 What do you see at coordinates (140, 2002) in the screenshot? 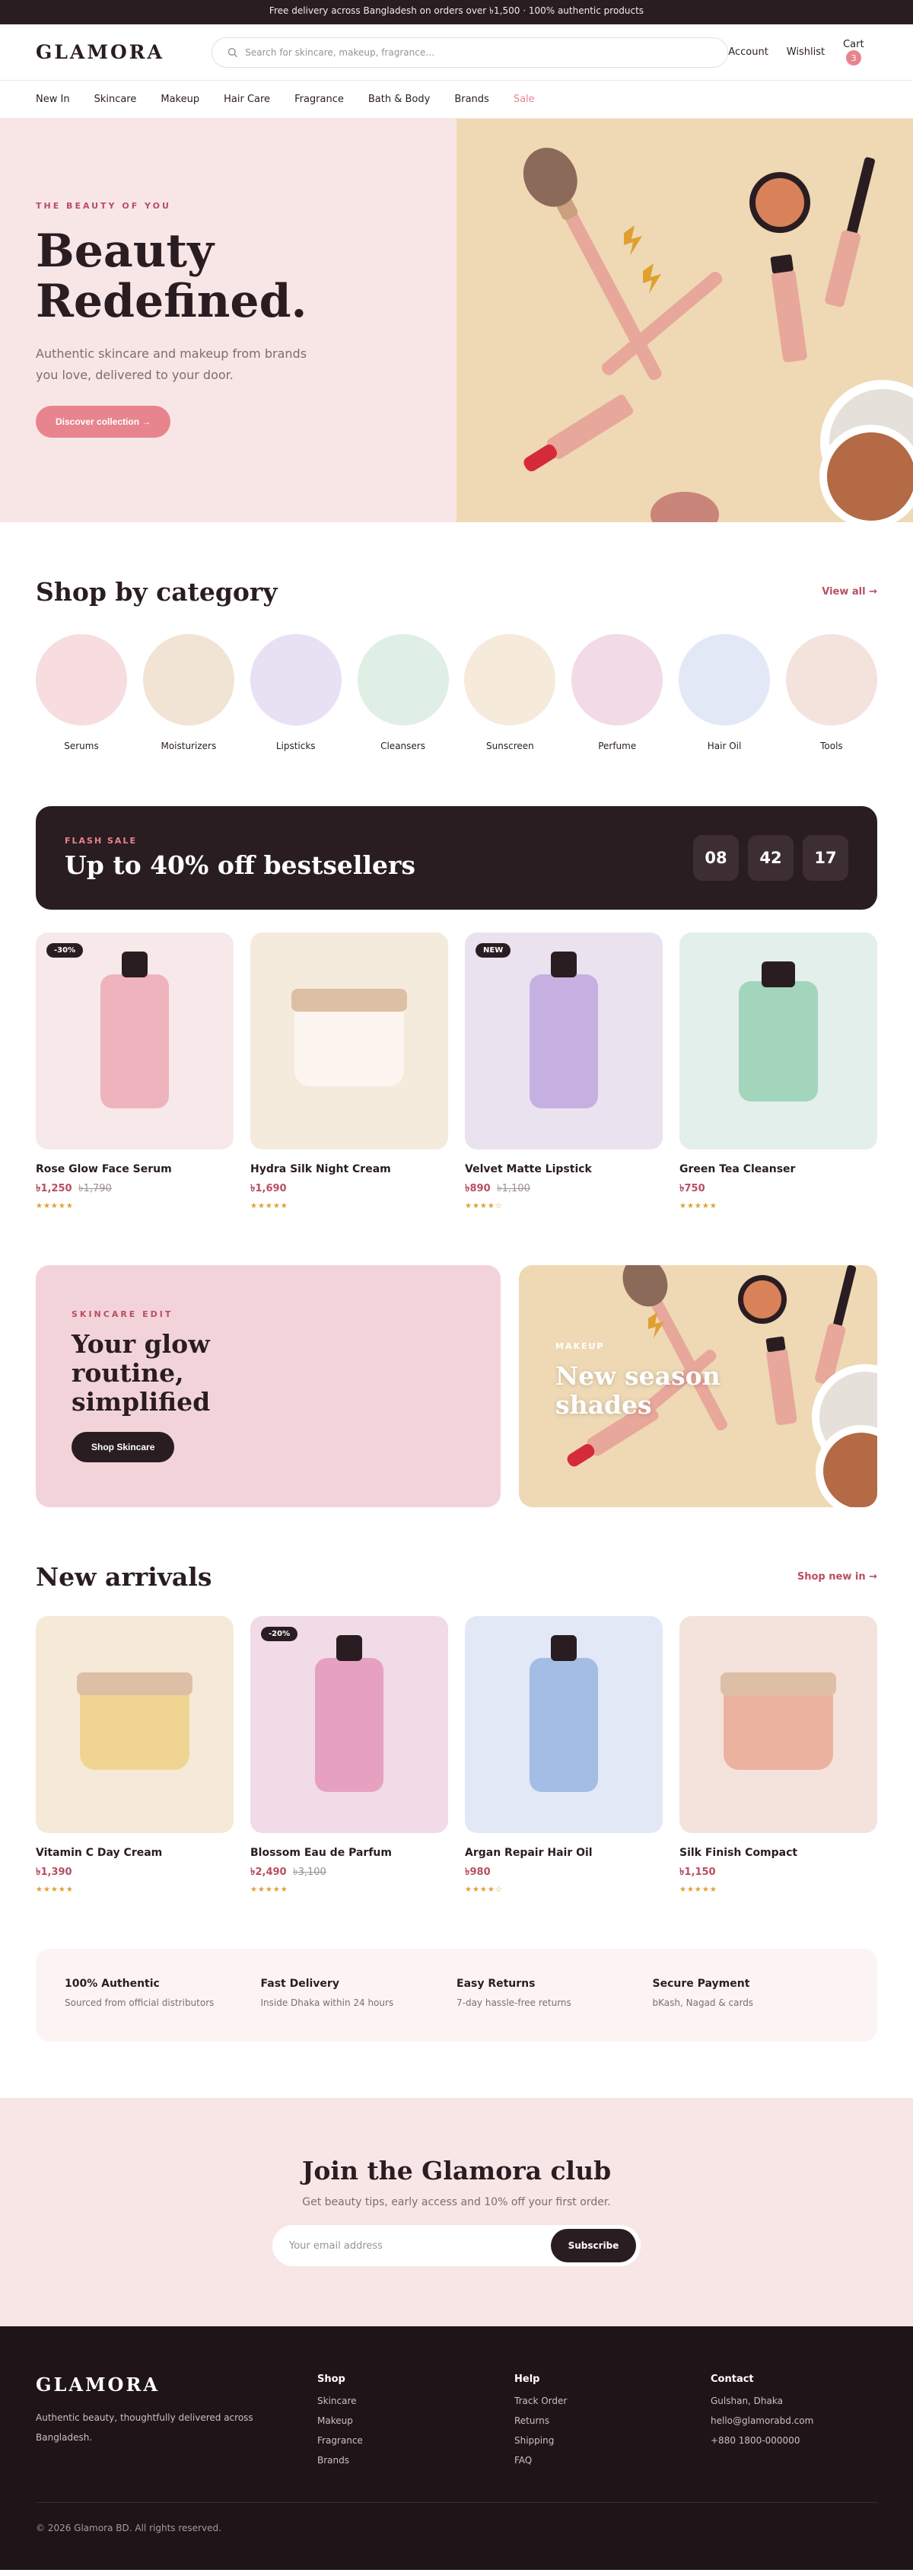
I see `feature-desc: Sourced from official distributors` at bounding box center [140, 2002].